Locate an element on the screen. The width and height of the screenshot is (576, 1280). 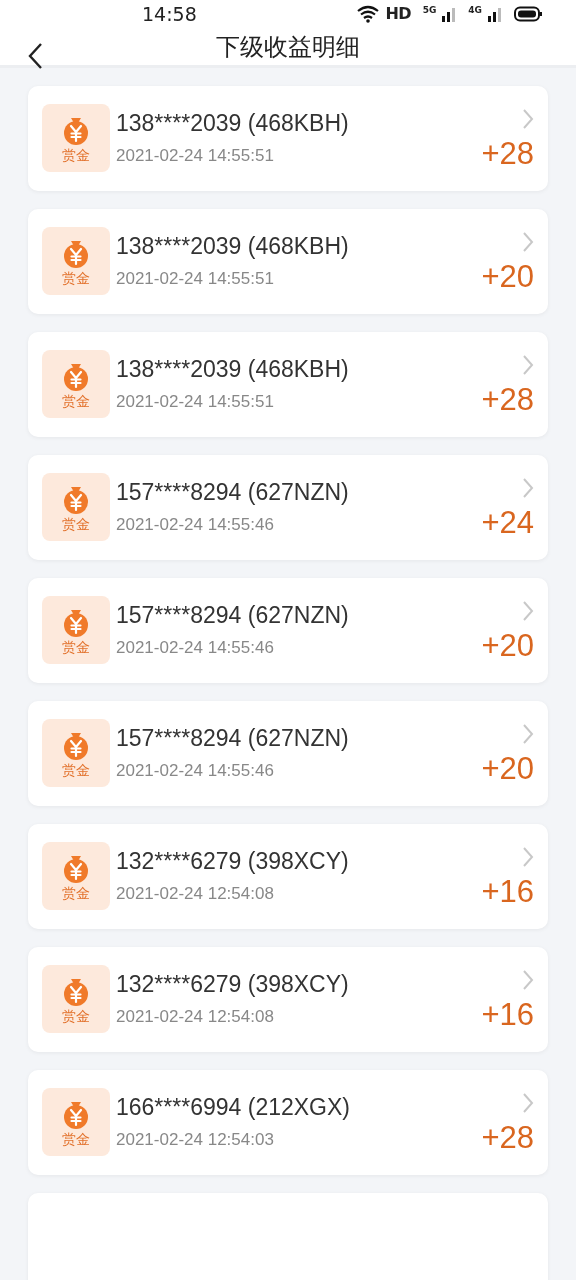
status-time: 14:58 is located at coordinates (169, 14).